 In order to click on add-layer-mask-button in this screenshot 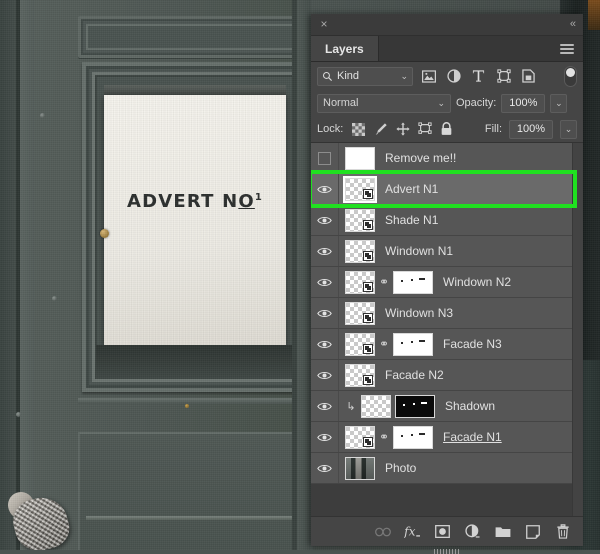, I will do `click(442, 531)`.